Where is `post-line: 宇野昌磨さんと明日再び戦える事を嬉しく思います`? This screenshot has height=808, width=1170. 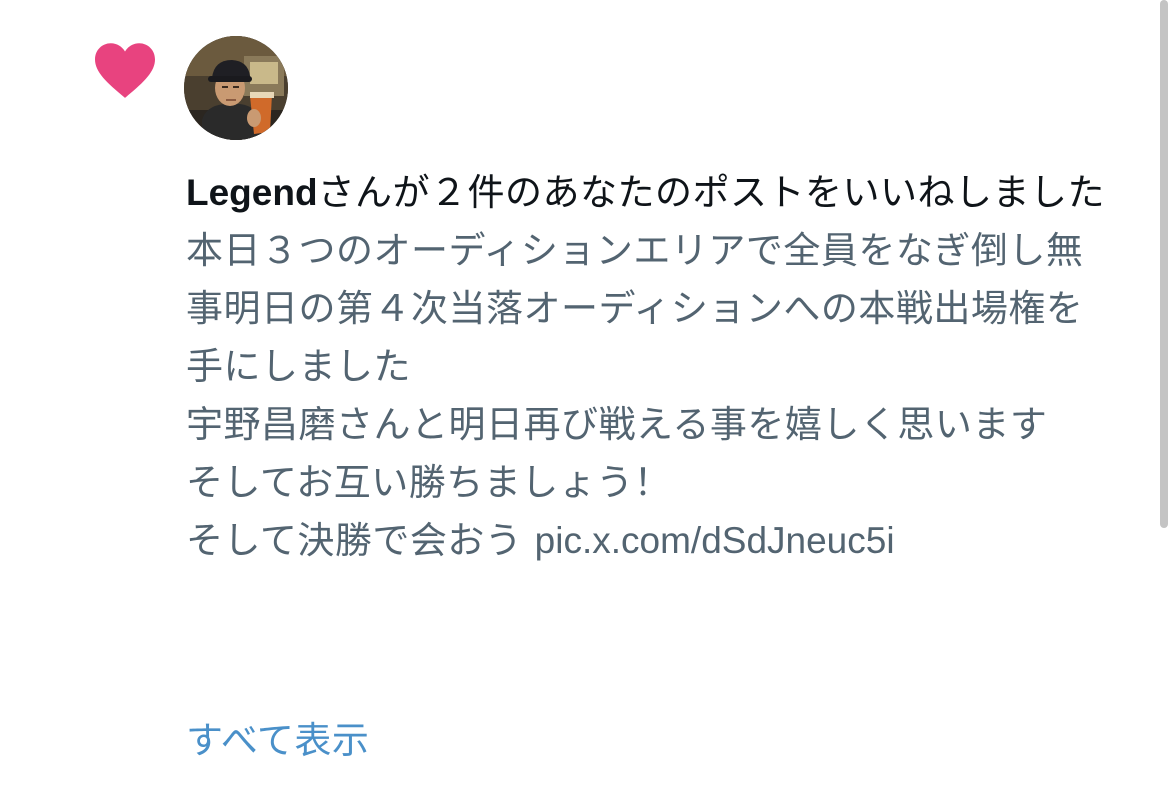
post-line: 宇野昌磨さんと明日再び戦える事を嬉しく思います is located at coordinates (617, 424).